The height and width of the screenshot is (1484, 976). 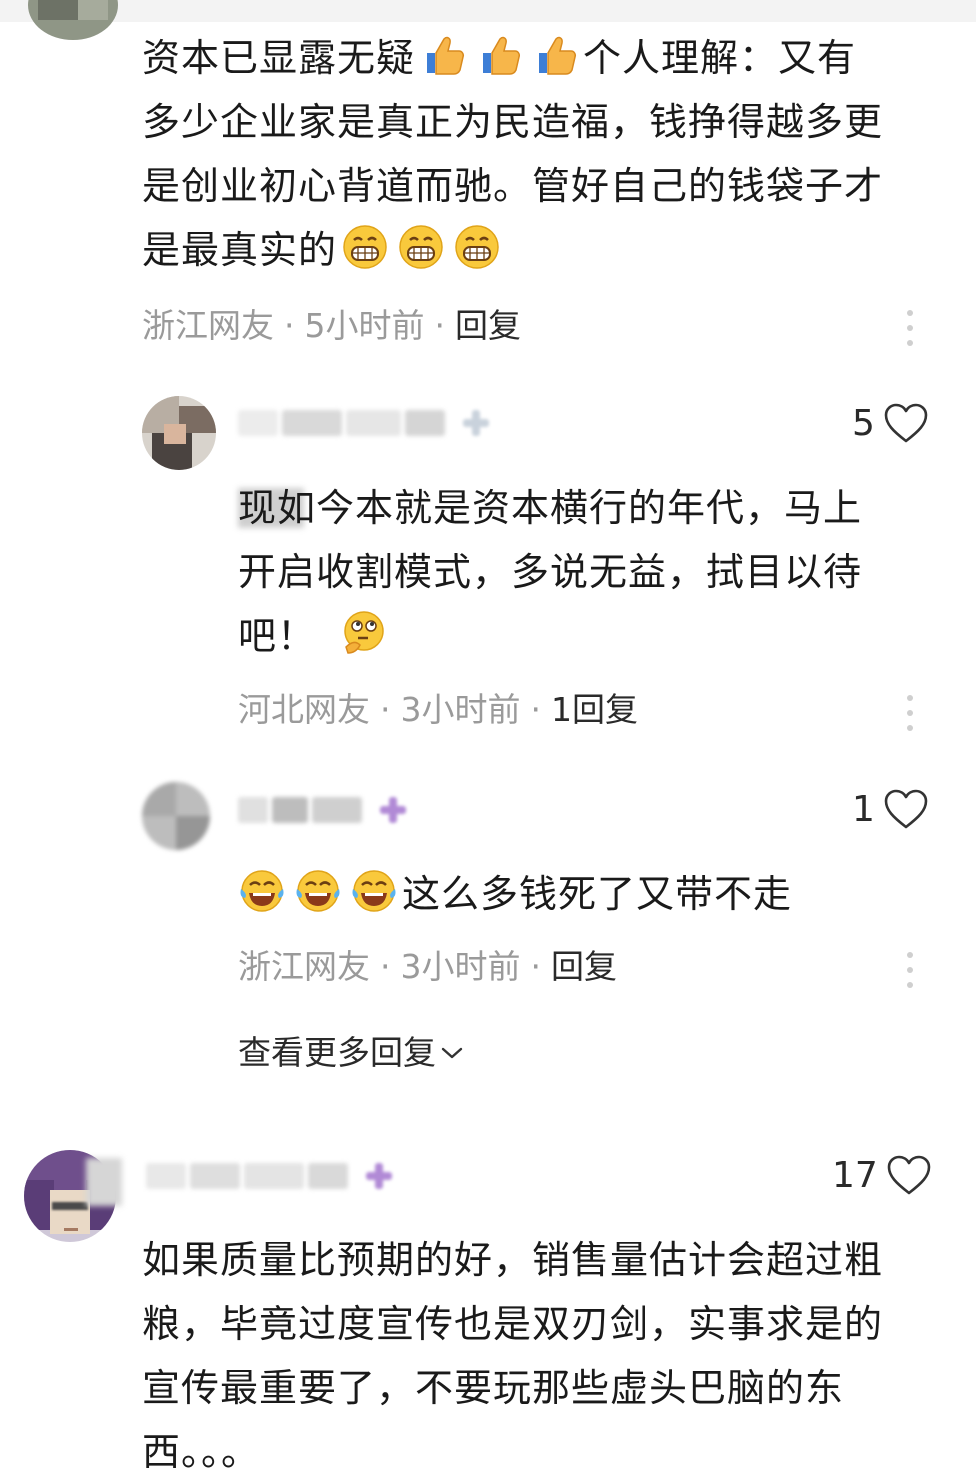 I want to click on top-divider, so click(x=488, y=11).